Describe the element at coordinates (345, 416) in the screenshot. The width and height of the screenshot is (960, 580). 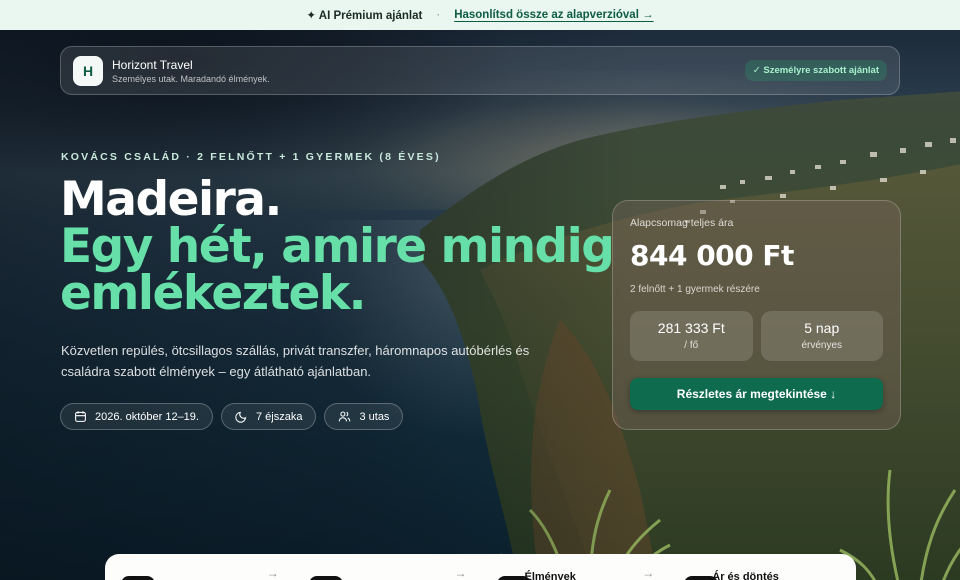
I see `users-icon` at that location.